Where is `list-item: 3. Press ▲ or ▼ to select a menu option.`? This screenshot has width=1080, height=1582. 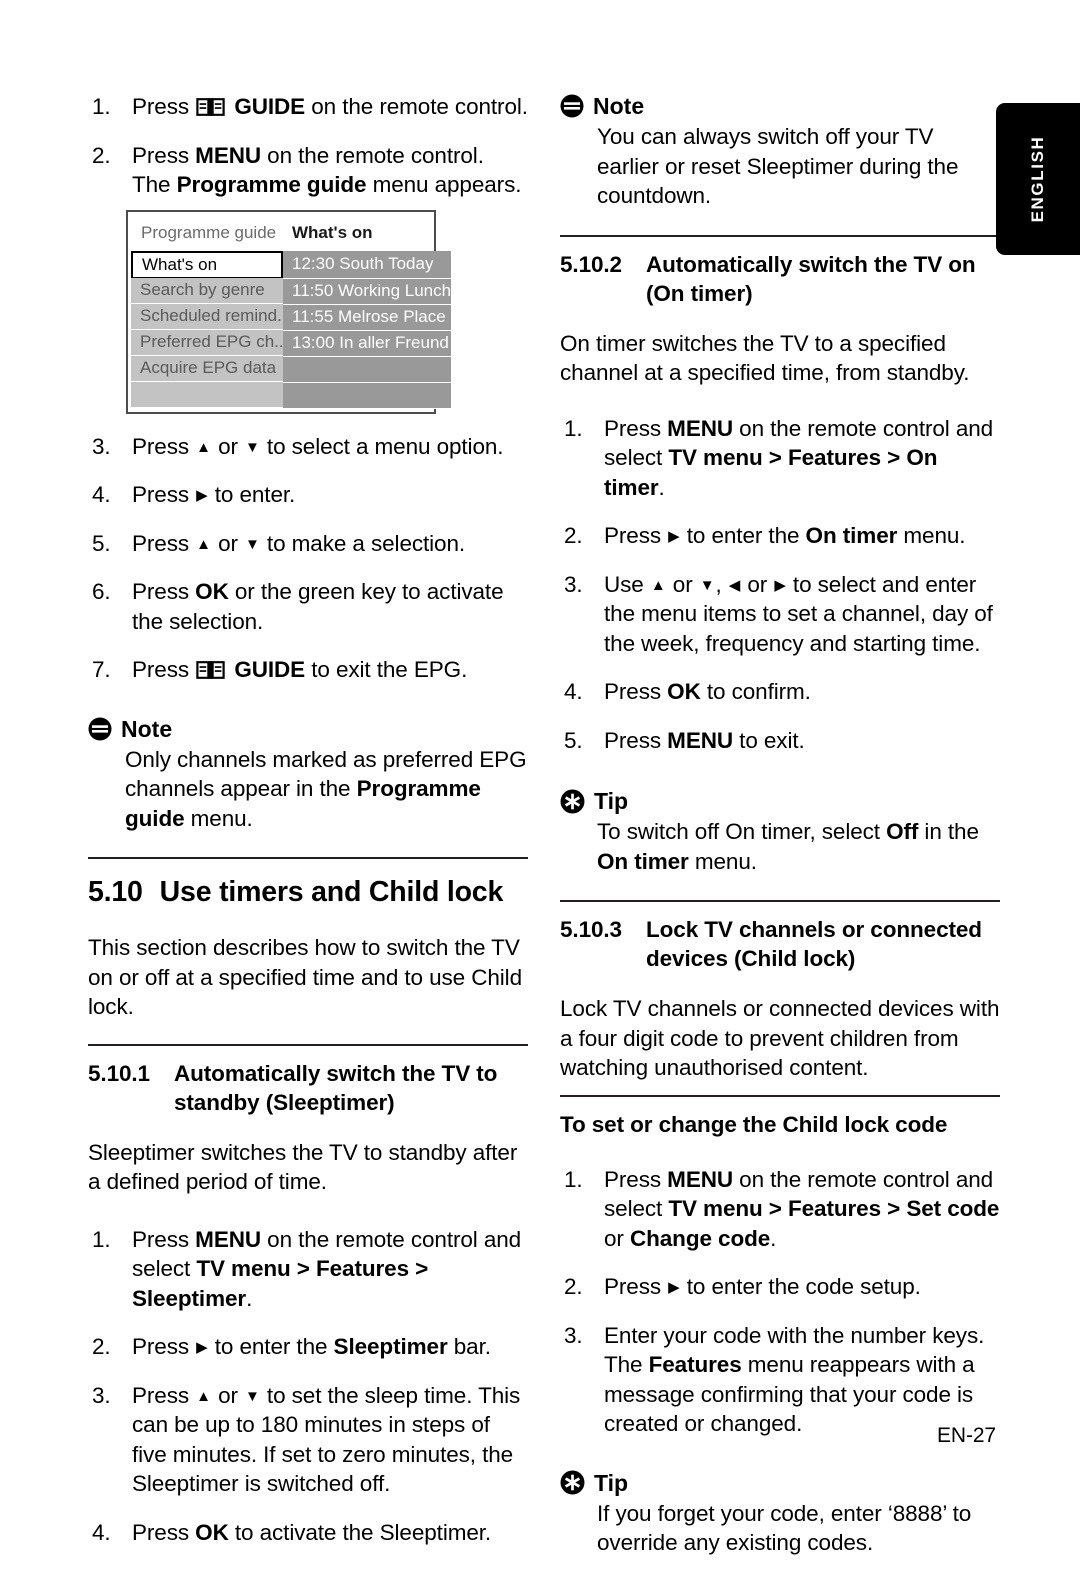 list-item: 3. Press ▲ or ▼ to select a menu option. is located at coordinates (308, 447).